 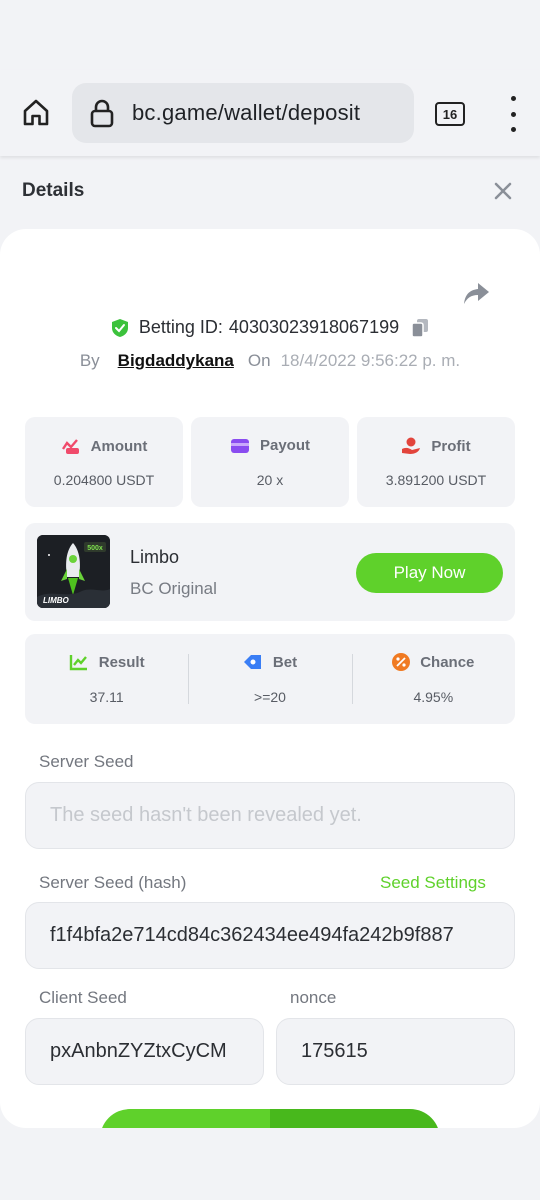 I want to click on overflow-menu-button, so click(x=513, y=114).